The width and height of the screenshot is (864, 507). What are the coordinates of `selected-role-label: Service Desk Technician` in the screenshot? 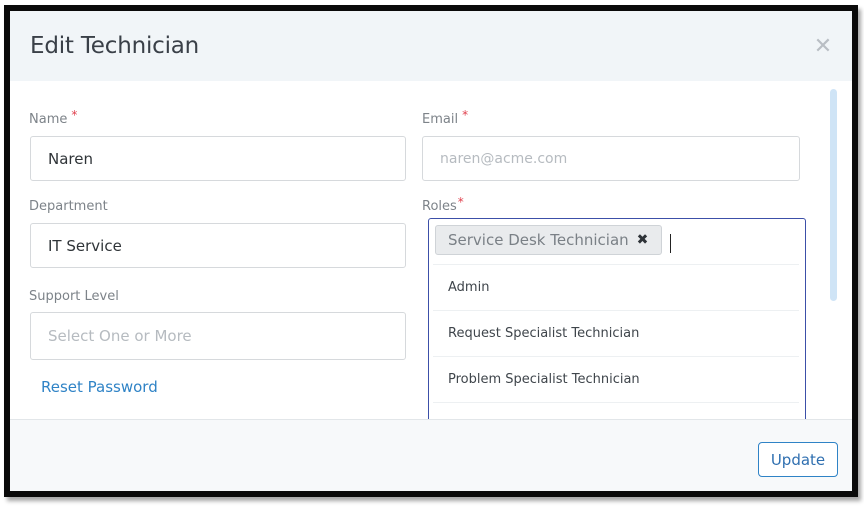 It's located at (538, 240).